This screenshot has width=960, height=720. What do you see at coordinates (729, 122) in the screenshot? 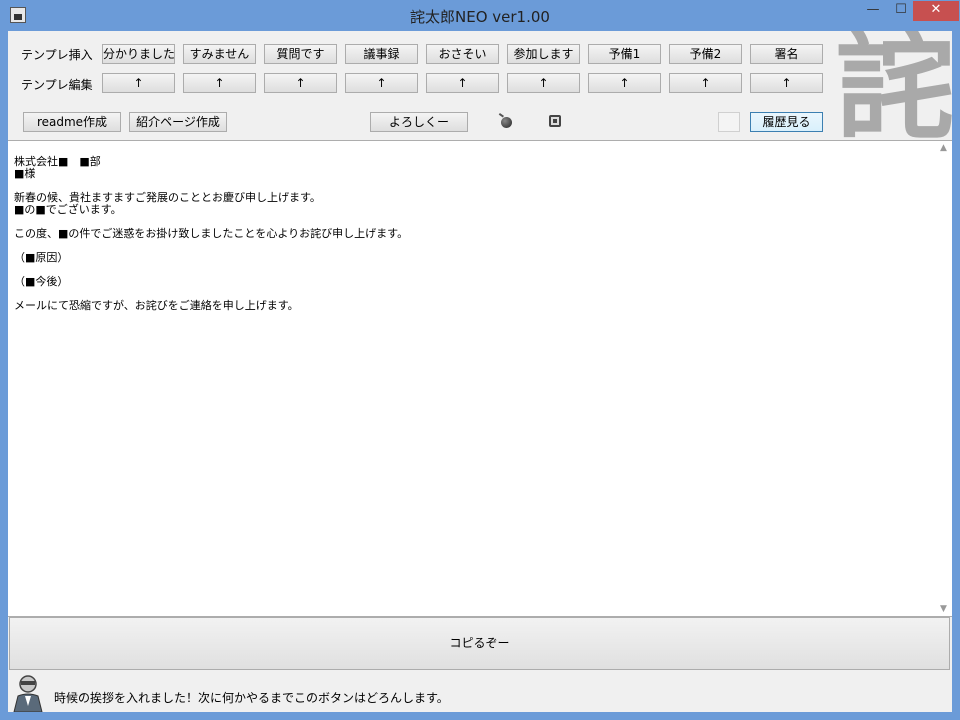
I see `checkbox-button` at bounding box center [729, 122].